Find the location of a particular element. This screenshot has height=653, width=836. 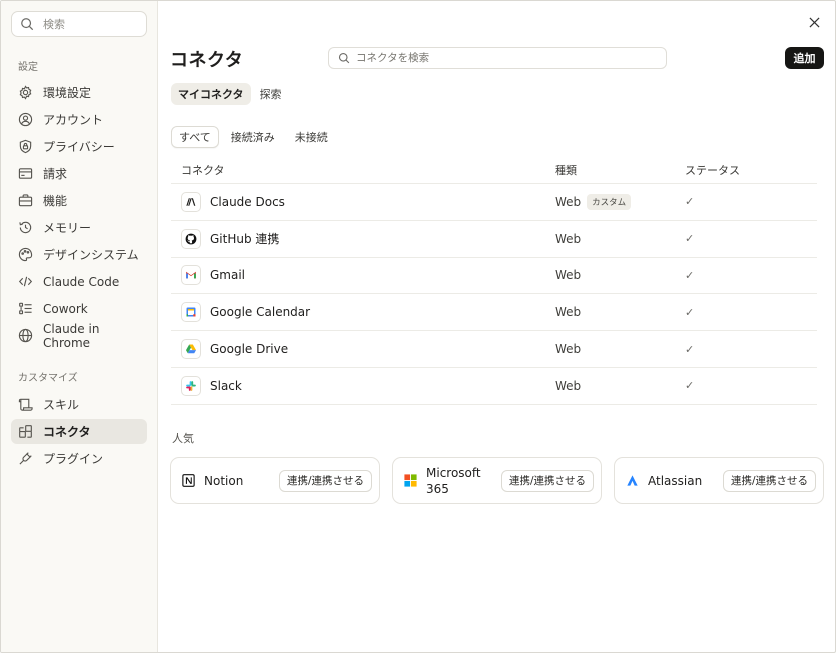

filter-not-connected: 未接続 is located at coordinates (311, 137).